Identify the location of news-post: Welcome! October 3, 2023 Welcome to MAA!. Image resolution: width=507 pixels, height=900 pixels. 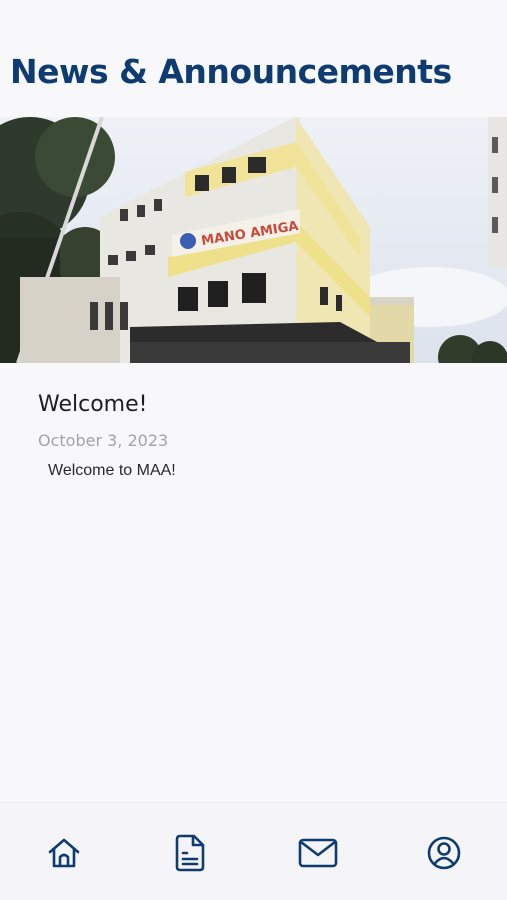
(258, 436).